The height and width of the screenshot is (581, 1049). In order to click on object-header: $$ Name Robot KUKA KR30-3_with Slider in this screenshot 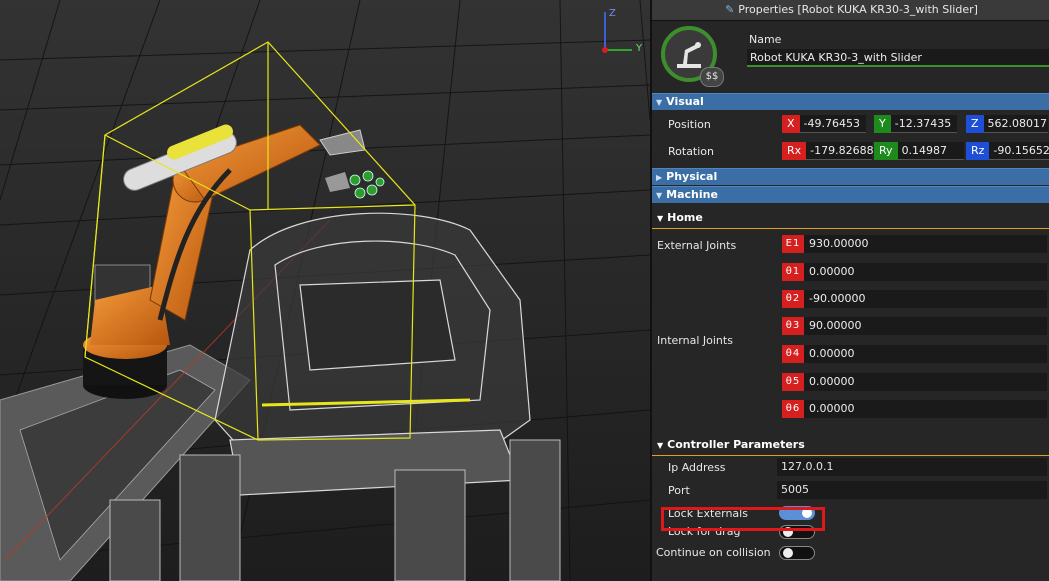, I will do `click(850, 57)`.